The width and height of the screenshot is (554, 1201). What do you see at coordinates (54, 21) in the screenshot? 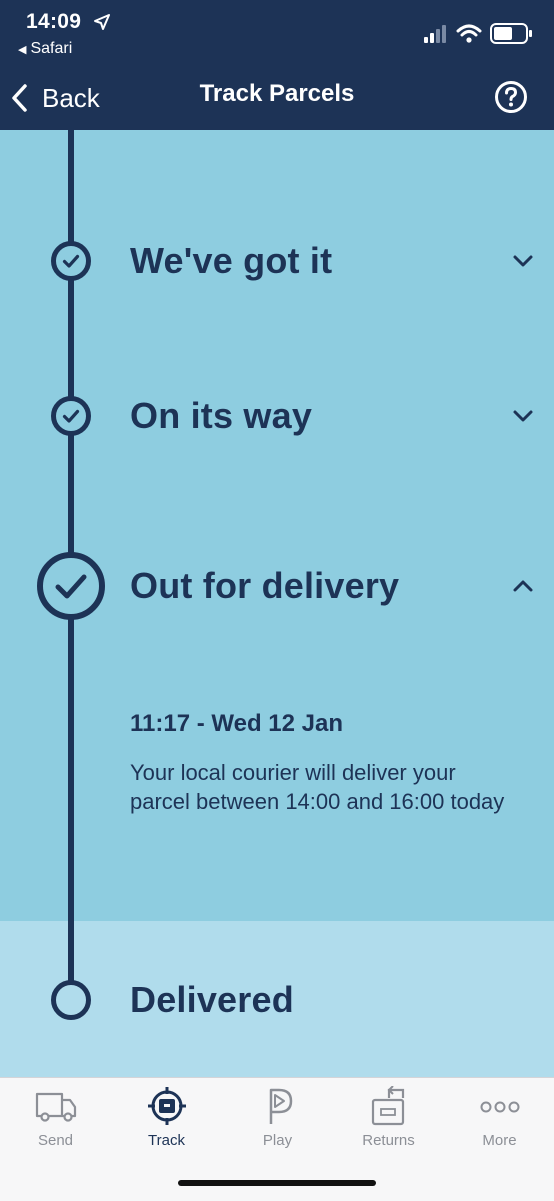
I see `status-time: 14:09` at bounding box center [54, 21].